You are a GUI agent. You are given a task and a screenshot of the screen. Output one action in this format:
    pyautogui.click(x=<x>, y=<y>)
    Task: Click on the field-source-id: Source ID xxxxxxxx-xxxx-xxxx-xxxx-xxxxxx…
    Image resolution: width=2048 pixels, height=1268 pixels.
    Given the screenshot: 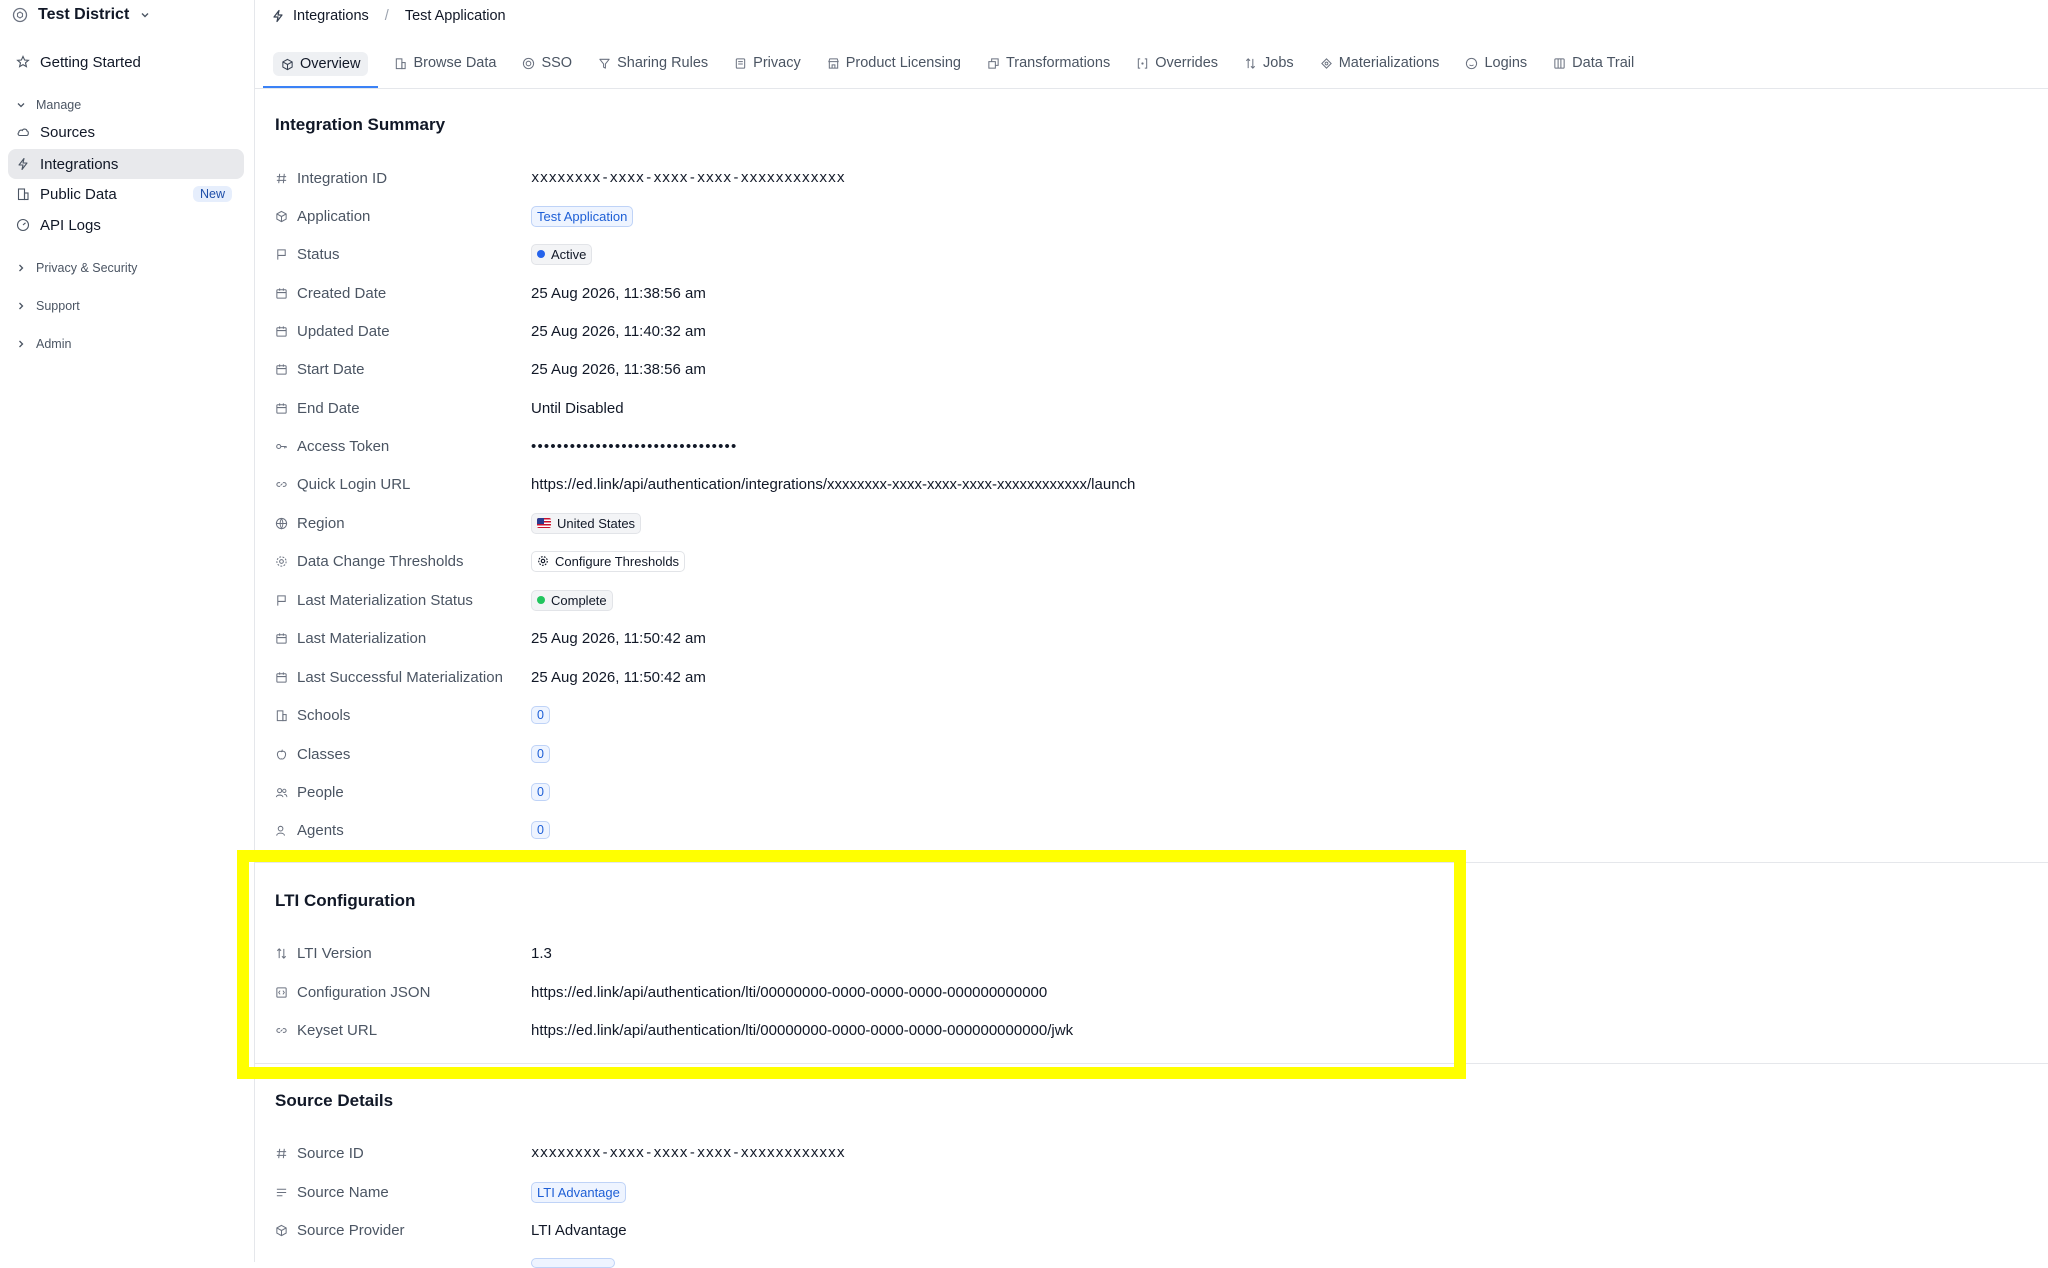 What is the action you would take?
    pyautogui.click(x=1125, y=1153)
    